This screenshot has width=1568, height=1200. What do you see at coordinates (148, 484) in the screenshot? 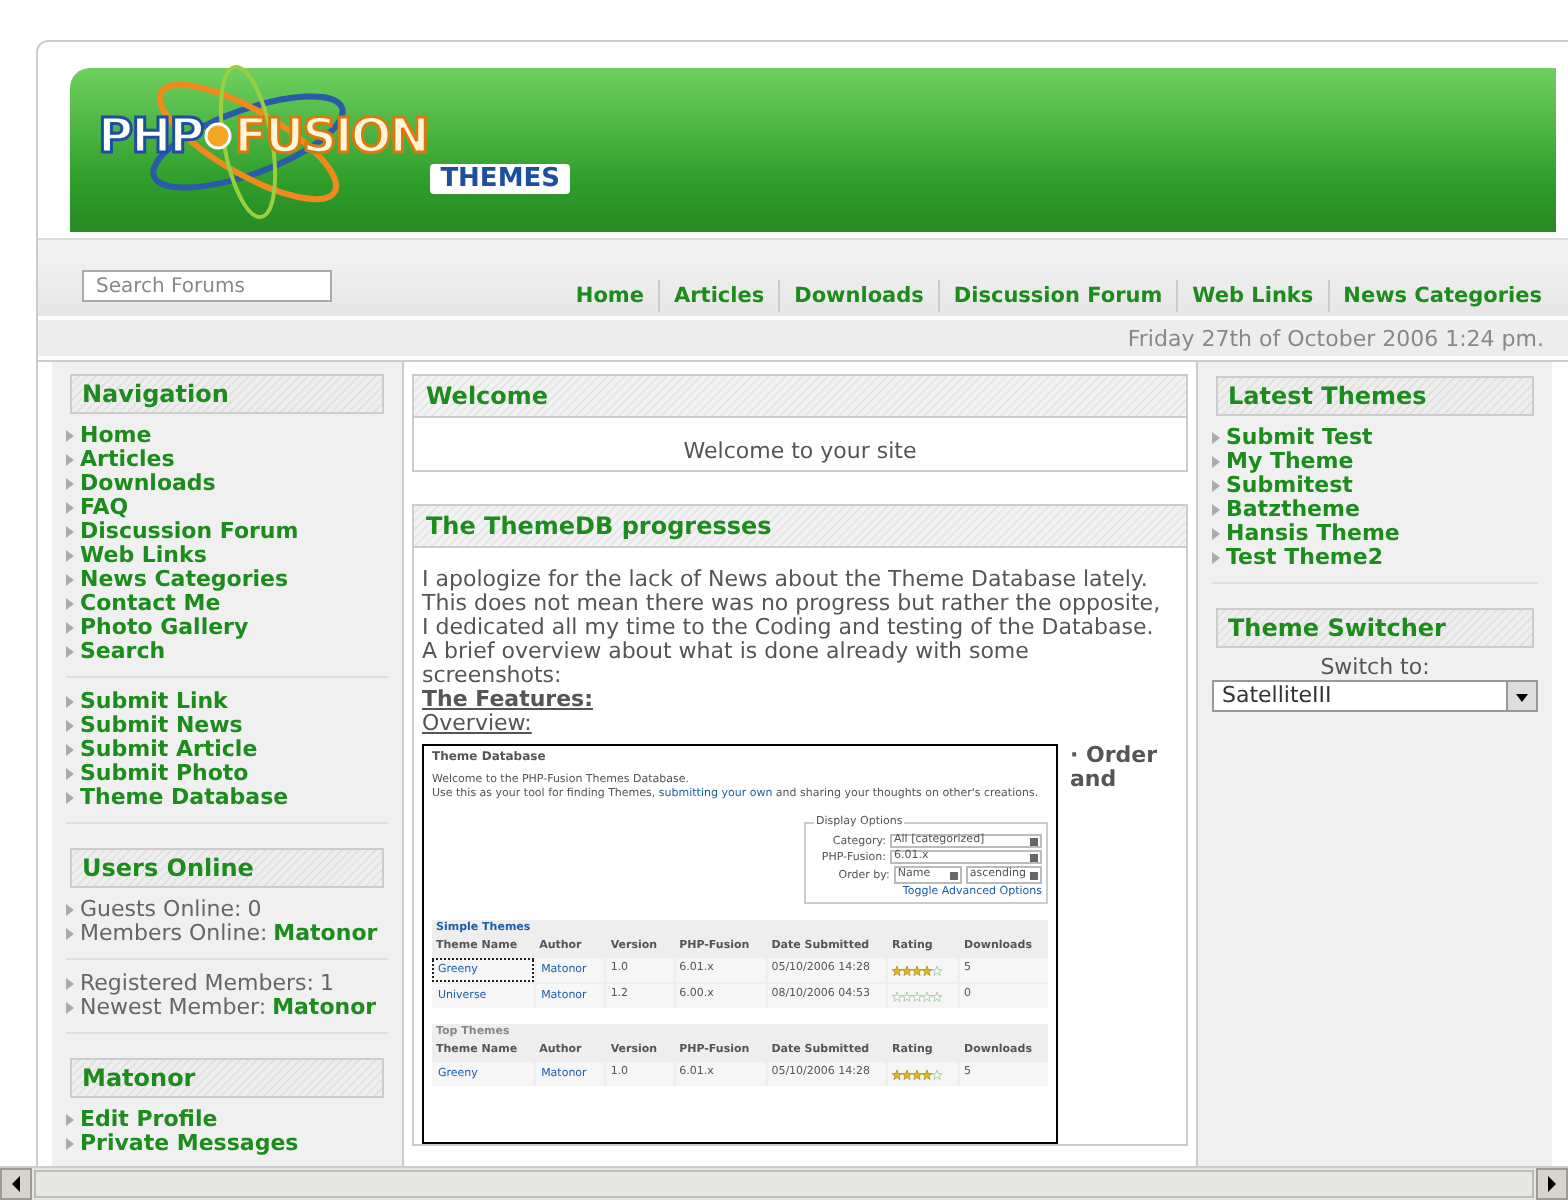
I see `sidebar-link: Downloads` at bounding box center [148, 484].